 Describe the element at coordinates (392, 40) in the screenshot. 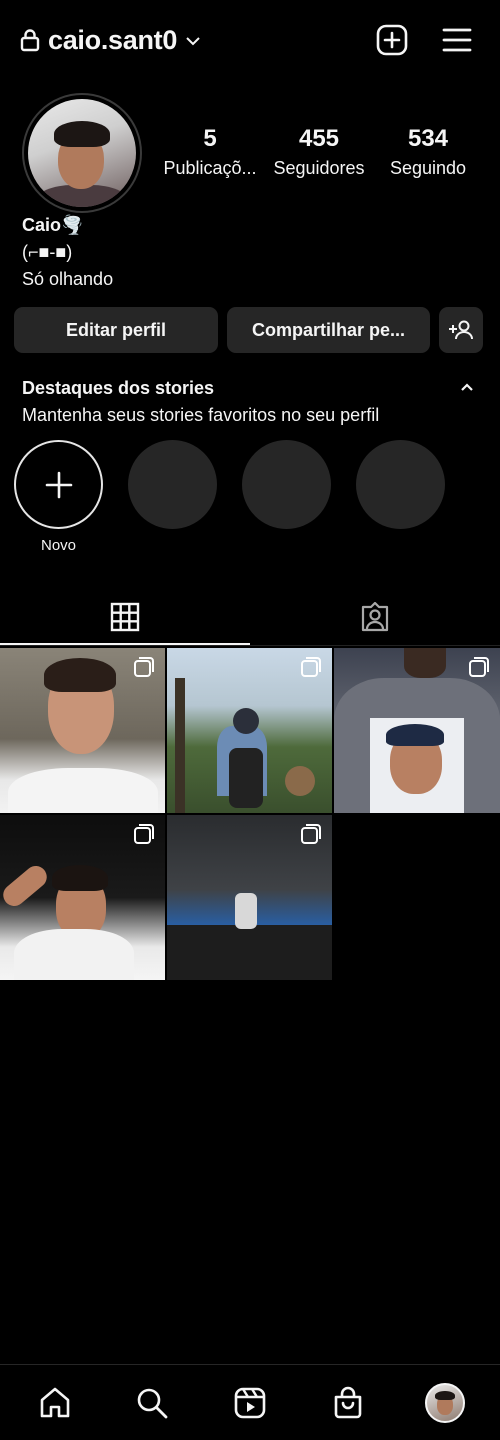

I see `add-post-icon` at that location.